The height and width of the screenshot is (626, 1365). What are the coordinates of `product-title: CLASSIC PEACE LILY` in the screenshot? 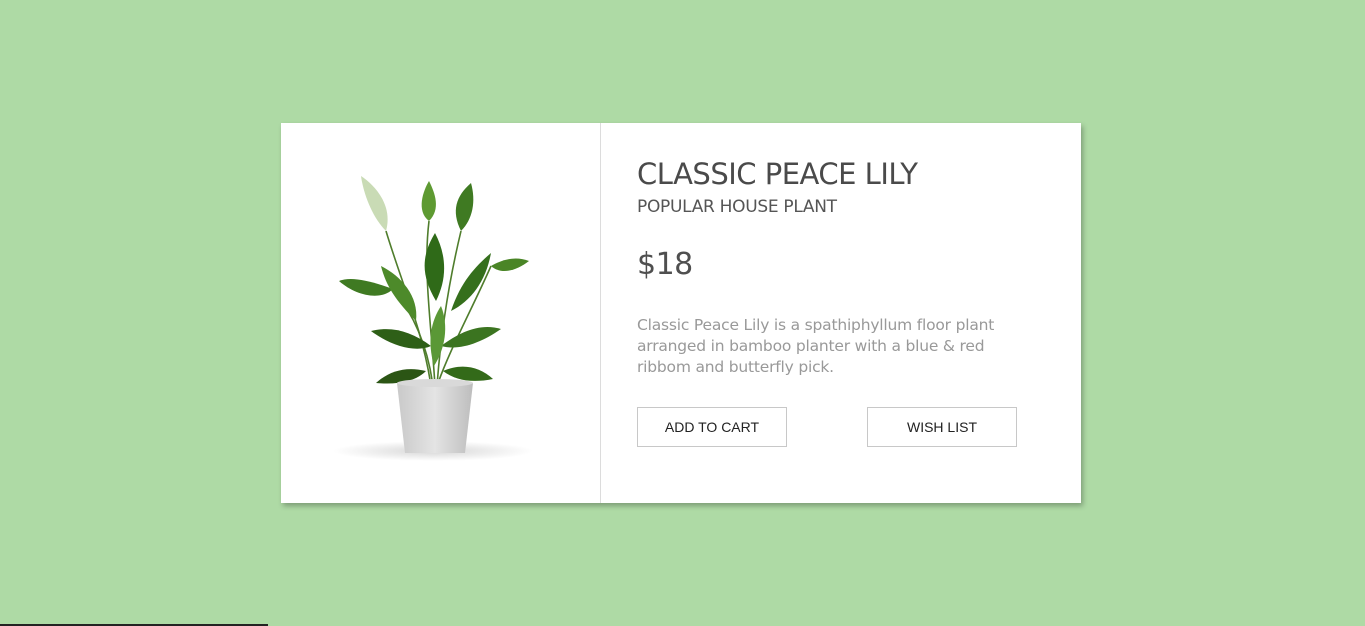 It's located at (777, 174).